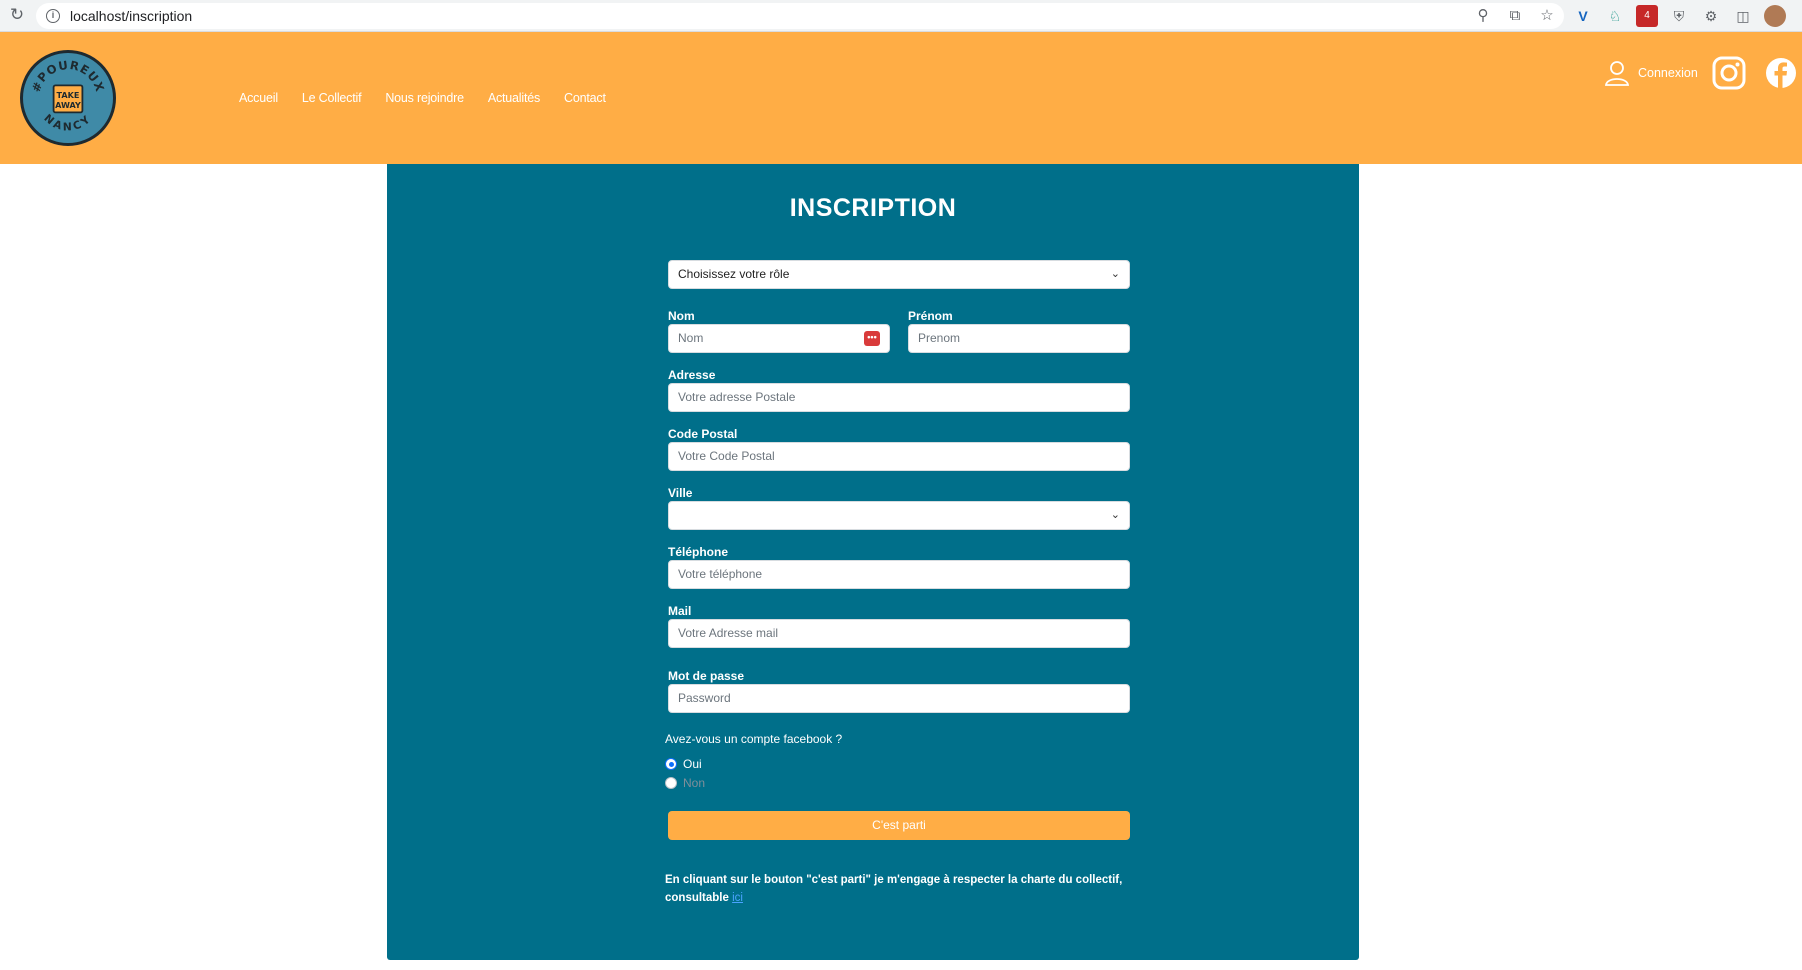 The image size is (1802, 970). I want to click on nav-accueil: Accueil, so click(258, 98).